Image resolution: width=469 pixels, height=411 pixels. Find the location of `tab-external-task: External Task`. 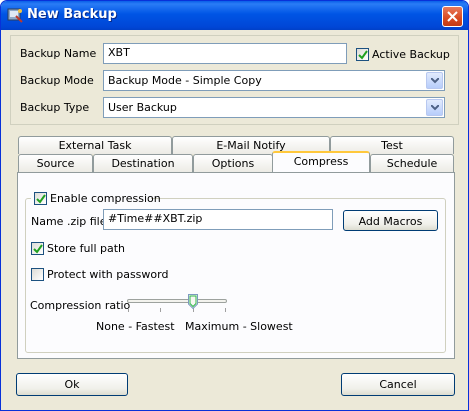

tab-external-task: External Task is located at coordinates (95, 145).